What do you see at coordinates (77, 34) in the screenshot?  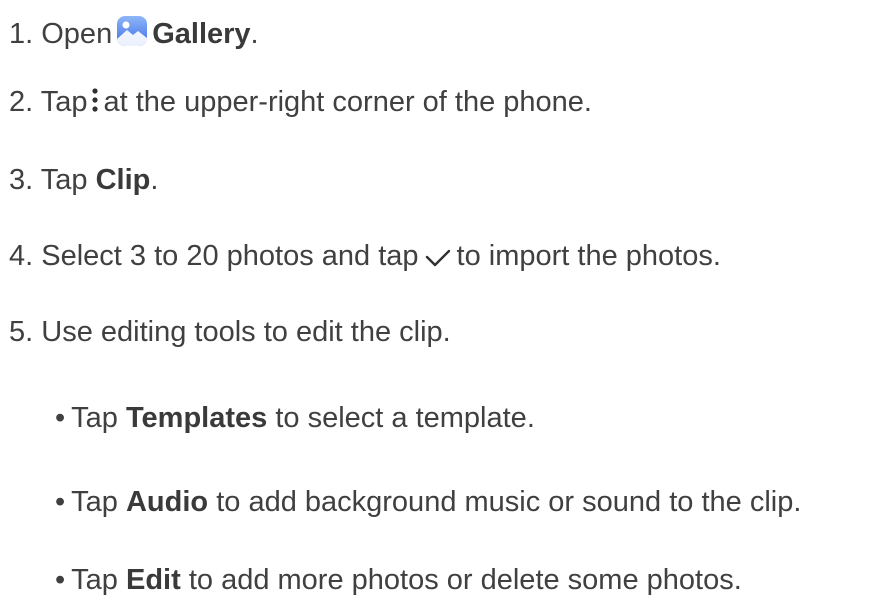 I see `step-text: Open` at bounding box center [77, 34].